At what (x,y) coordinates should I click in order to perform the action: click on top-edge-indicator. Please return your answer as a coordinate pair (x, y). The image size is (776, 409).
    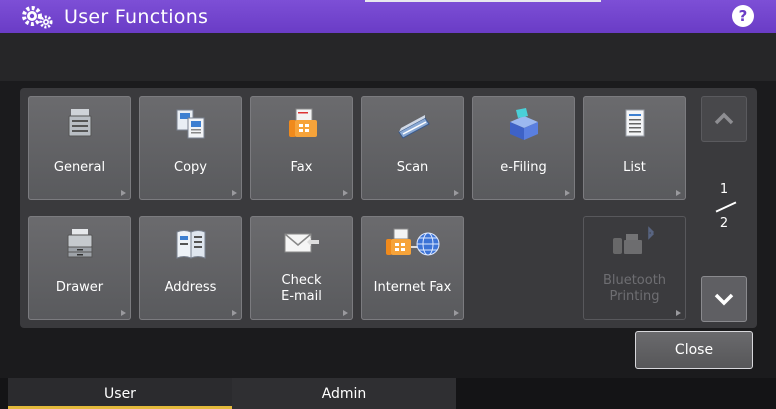
    Looking at the image, I should click on (483, 1).